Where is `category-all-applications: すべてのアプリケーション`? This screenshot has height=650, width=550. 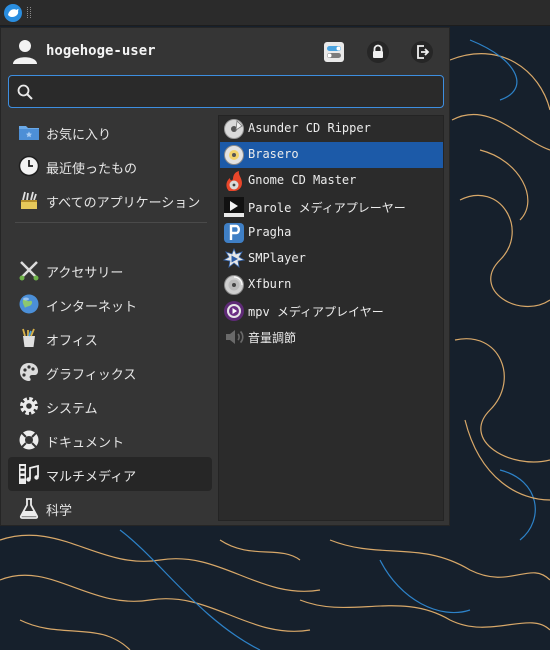 category-all-applications: すべてのアプリケーション is located at coordinates (110, 200).